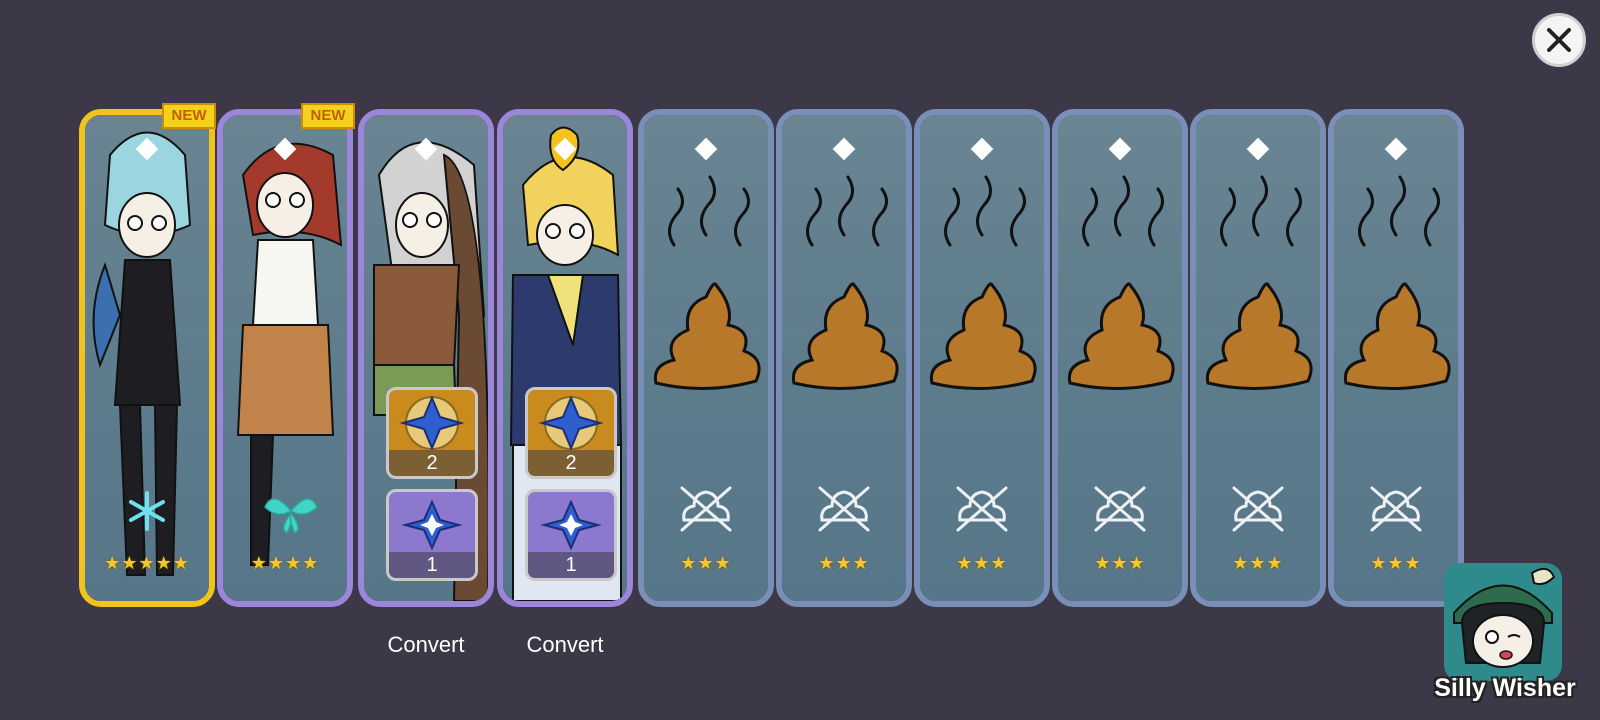  I want to click on result-card-2: ★★★★, so click(285, 358).